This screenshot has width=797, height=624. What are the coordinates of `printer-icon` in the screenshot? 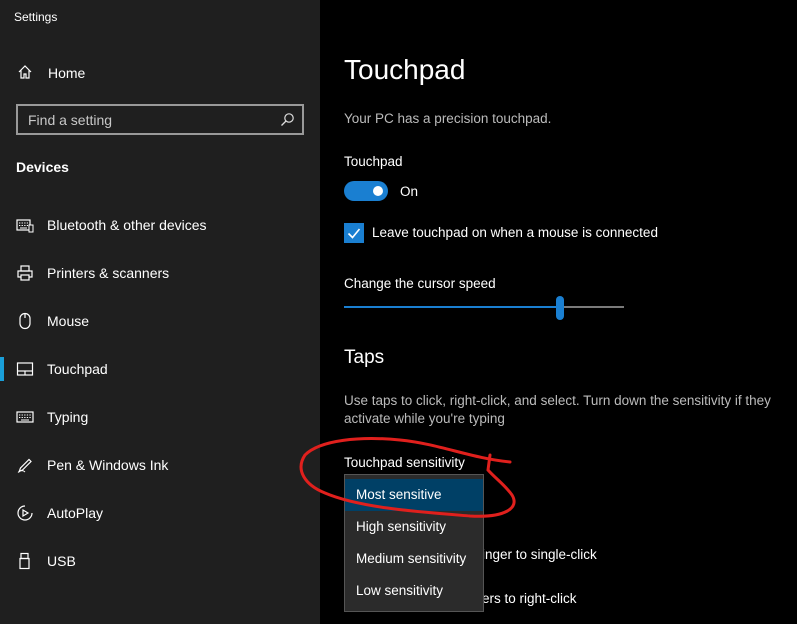 It's located at (25, 273).